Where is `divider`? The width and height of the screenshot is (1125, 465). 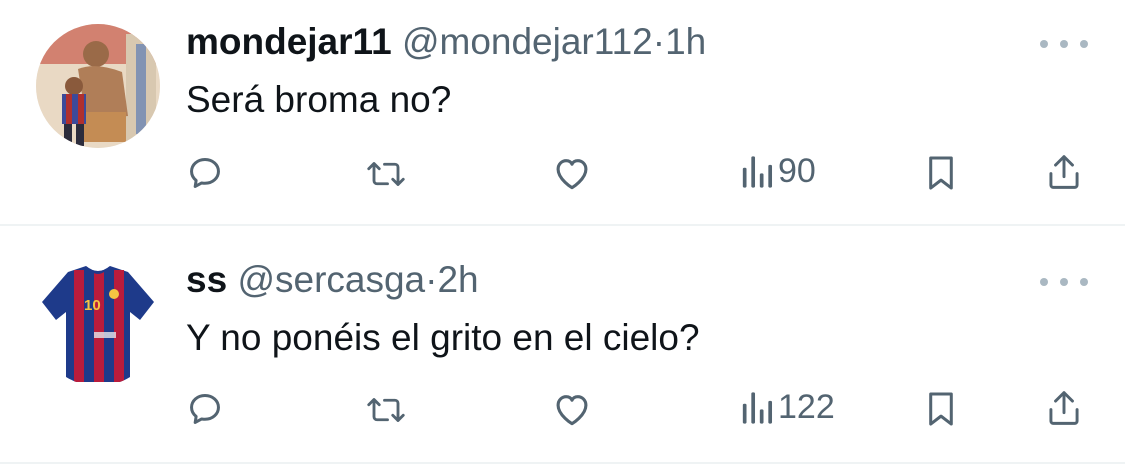
divider is located at coordinates (562, 463).